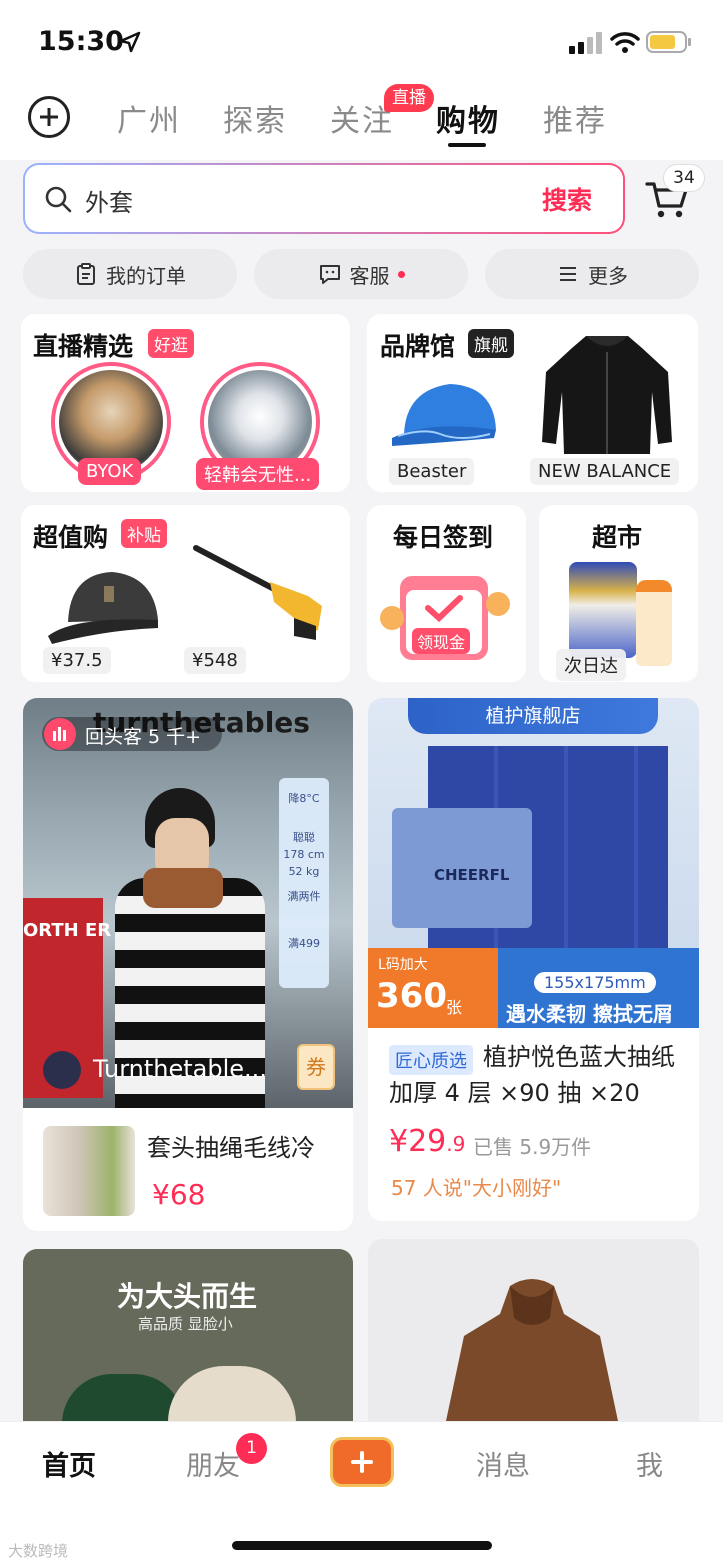 This screenshot has height=1565, width=723. What do you see at coordinates (443, 537) in the screenshot?
I see `daily-checkin-title: 每日签到` at bounding box center [443, 537].